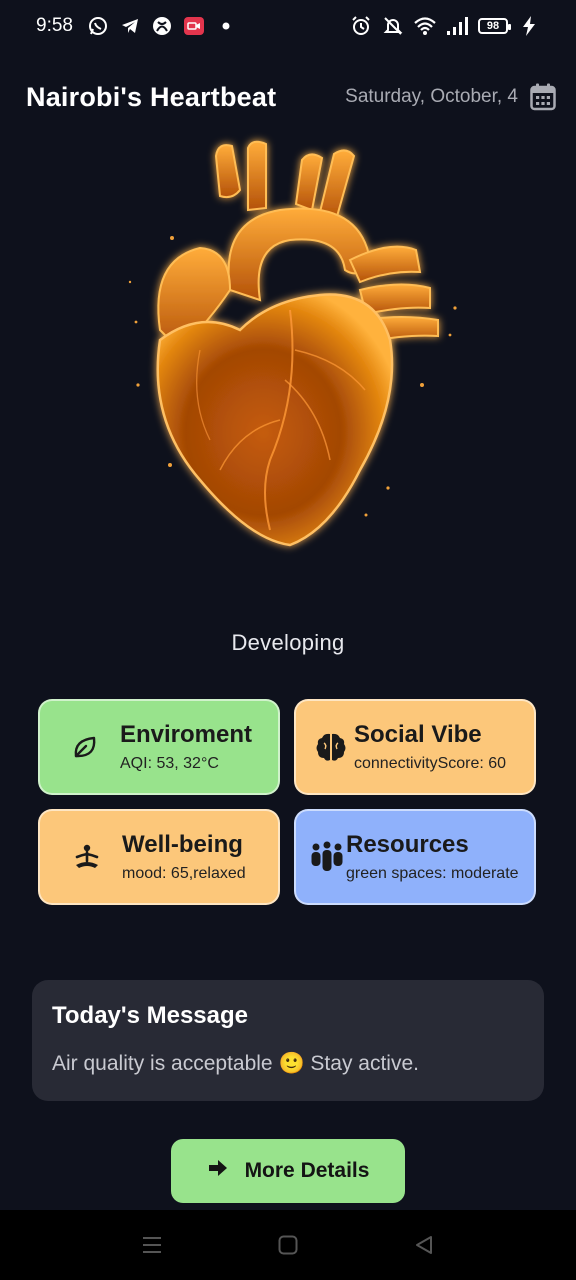 This screenshot has height=1280, width=576. I want to click on date-display: Saturday, October, 4, so click(450, 97).